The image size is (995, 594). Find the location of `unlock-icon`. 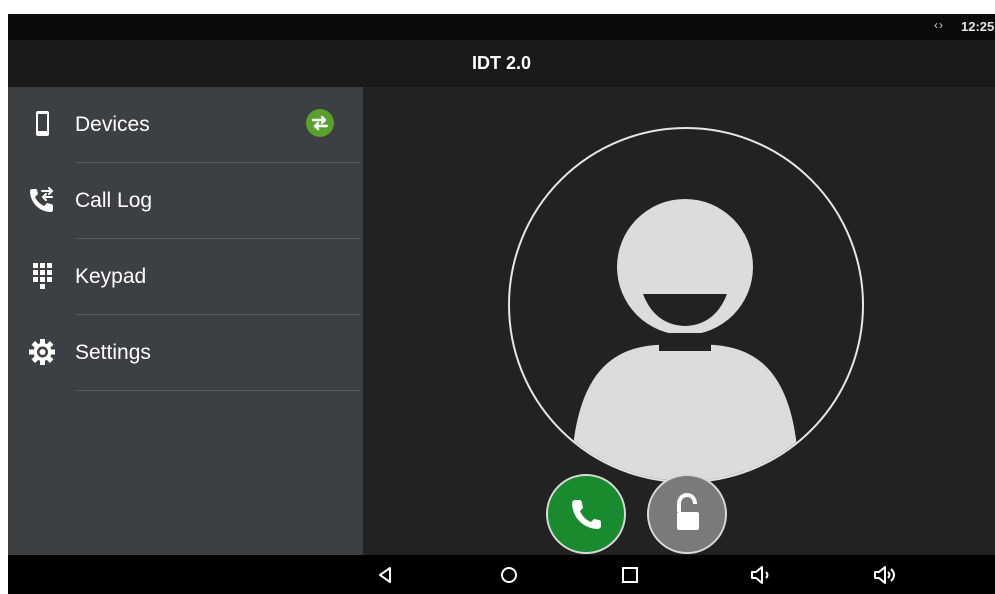

unlock-icon is located at coordinates (688, 511).